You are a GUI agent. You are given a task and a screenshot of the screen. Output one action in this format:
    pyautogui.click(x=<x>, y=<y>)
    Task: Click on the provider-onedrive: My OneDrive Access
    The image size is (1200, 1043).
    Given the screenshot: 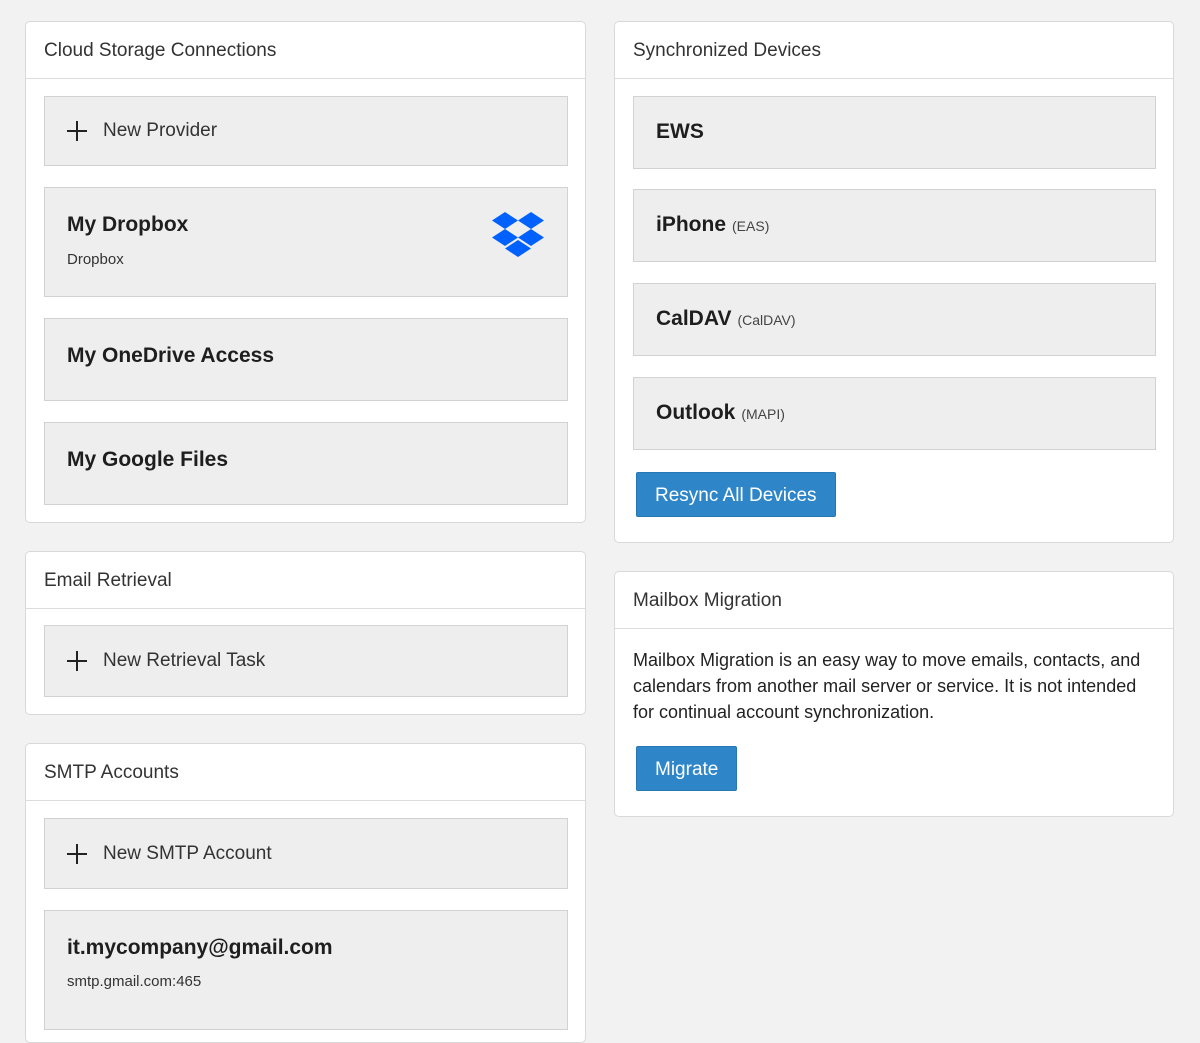 What is the action you would take?
    pyautogui.click(x=306, y=359)
    